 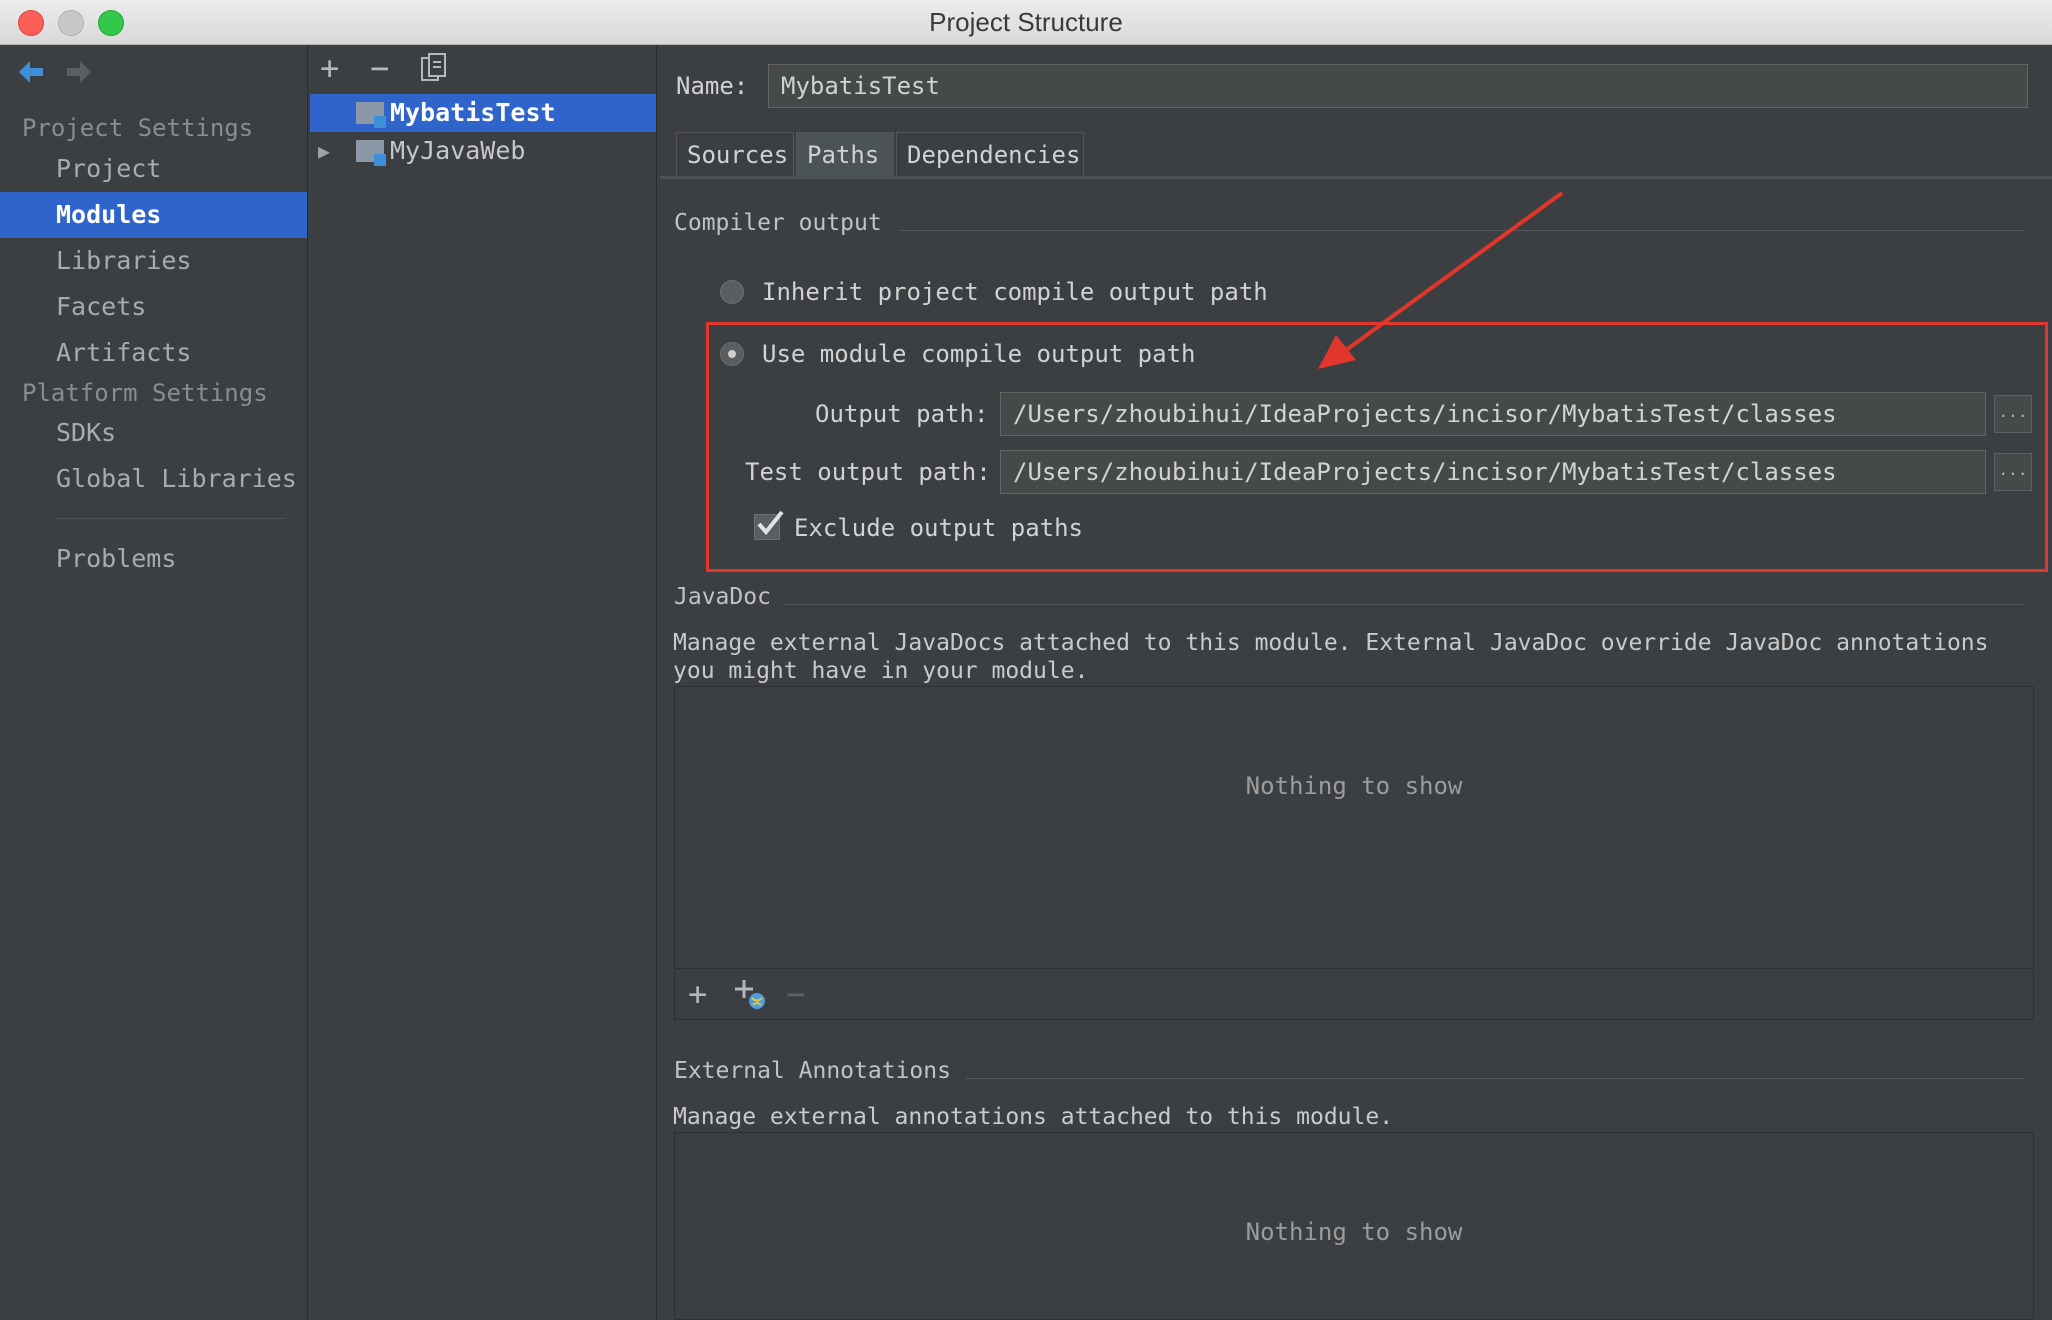 What do you see at coordinates (483, 113) in the screenshot?
I see `tree-item-mybatistest: MybatisTest` at bounding box center [483, 113].